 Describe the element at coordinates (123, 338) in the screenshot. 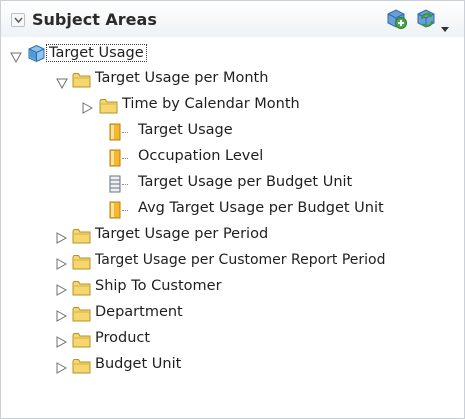

I see `tree-item-label: Product` at that location.